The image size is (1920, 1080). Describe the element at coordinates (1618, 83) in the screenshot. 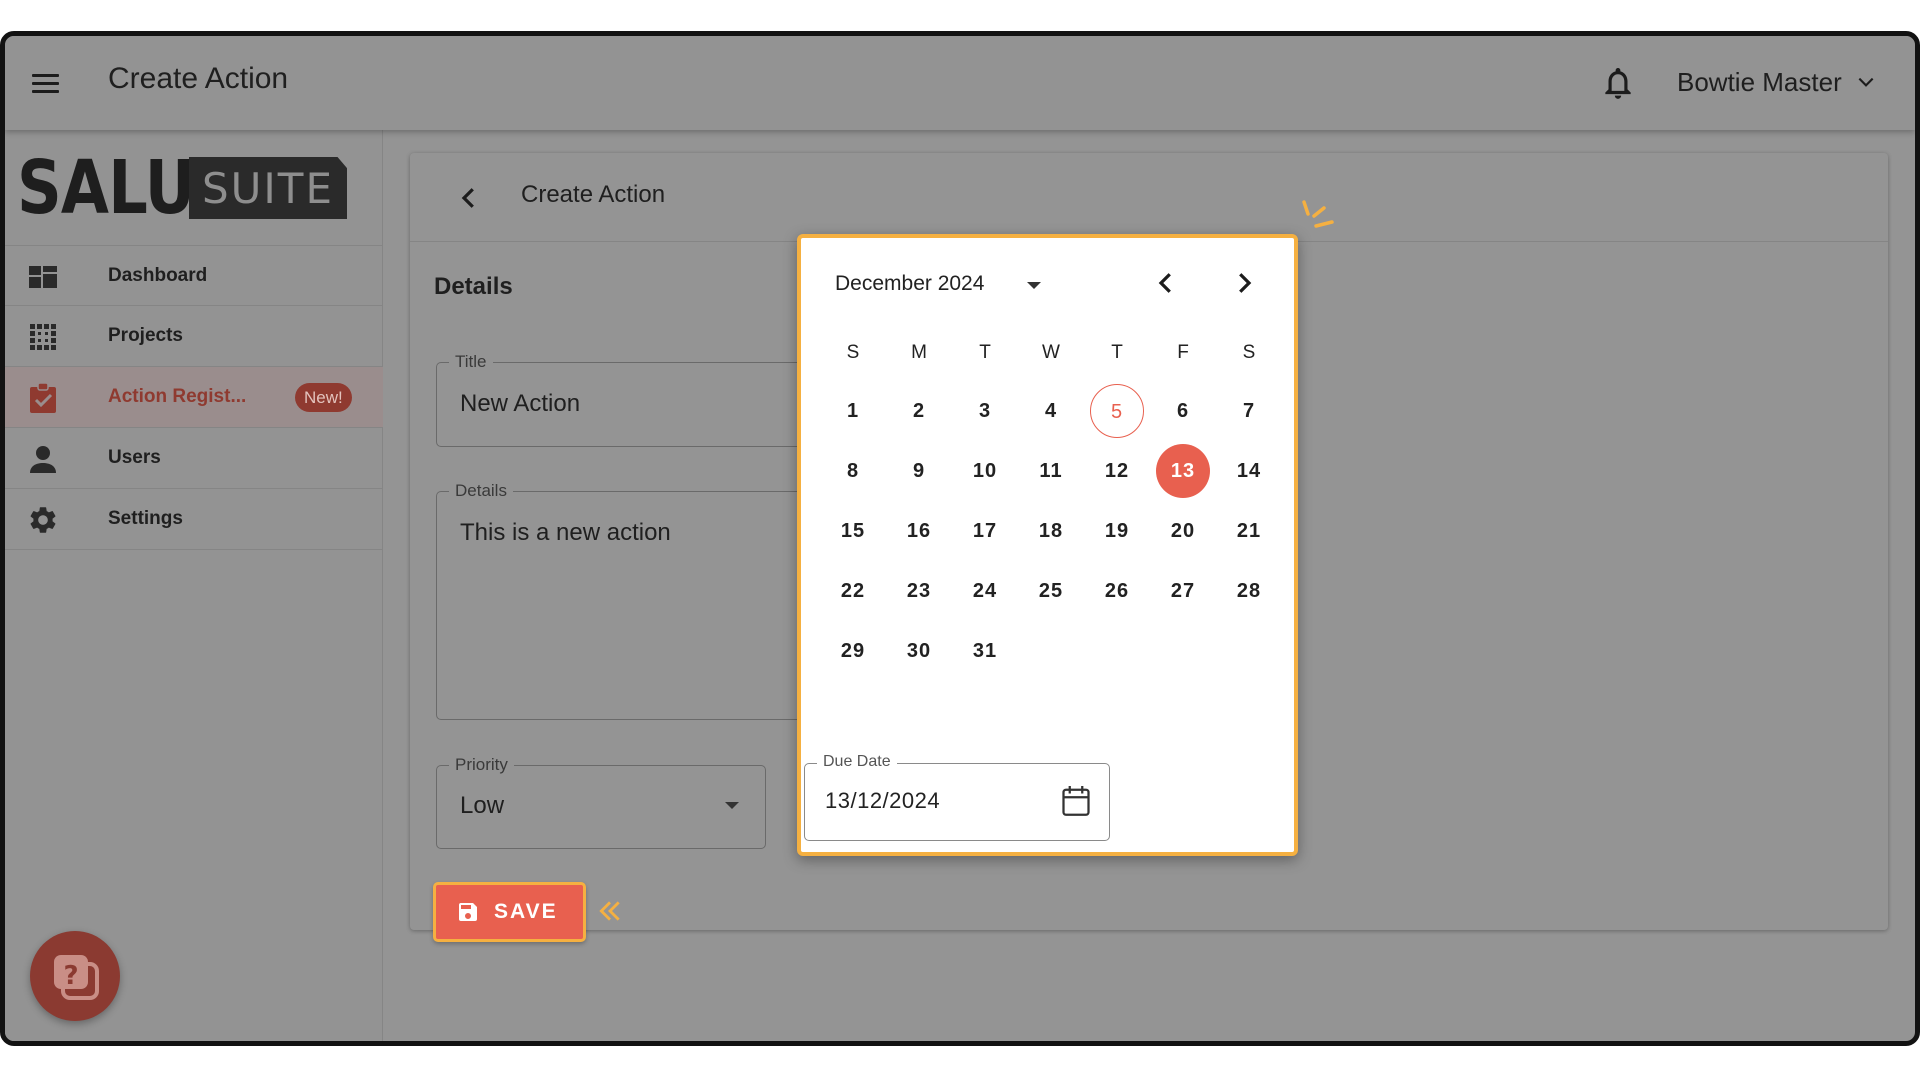

I see `notification-bell-icon` at that location.